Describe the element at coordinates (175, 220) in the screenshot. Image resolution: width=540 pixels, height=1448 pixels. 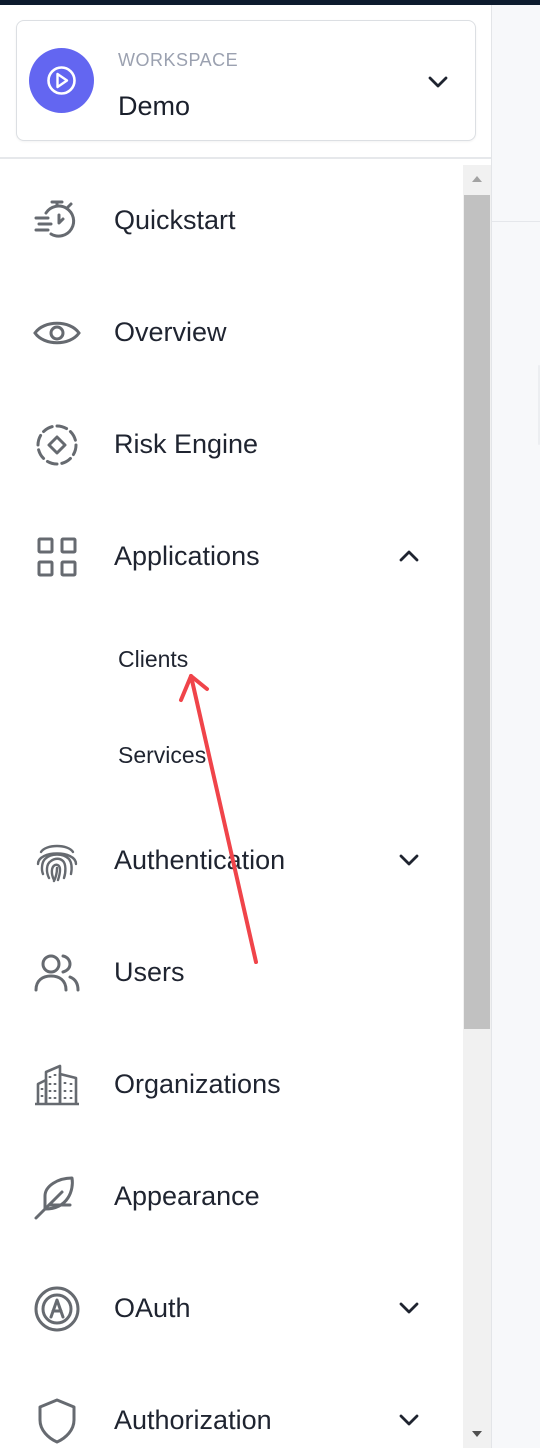
I see `sidebar-item-label: Quickstart` at that location.